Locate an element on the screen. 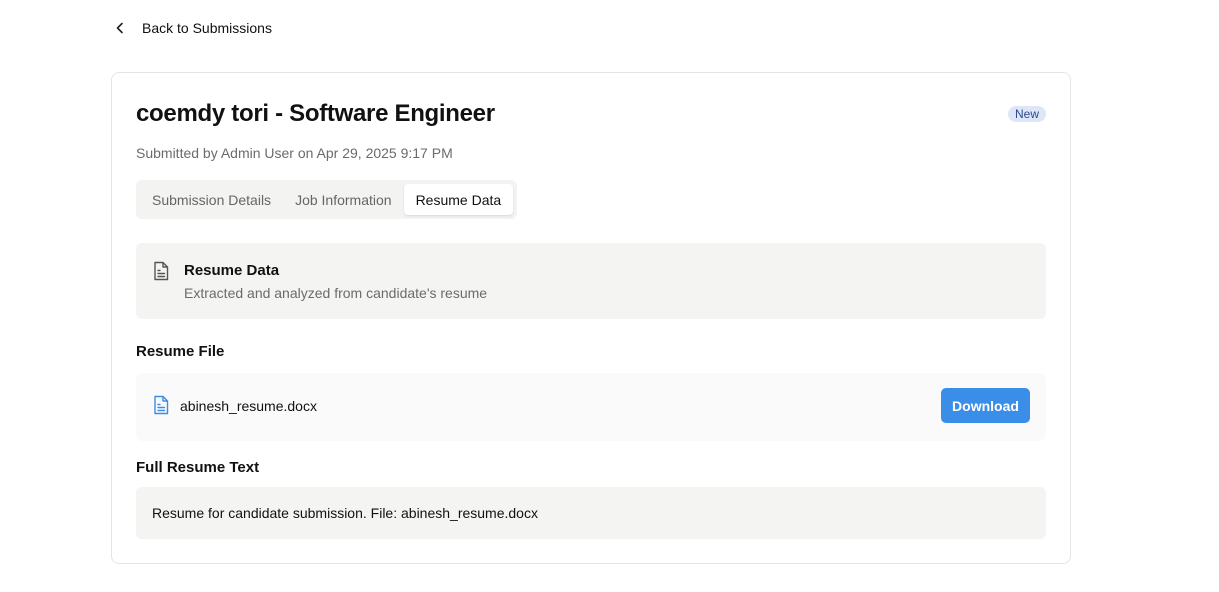 The height and width of the screenshot is (592, 1219). file-icon is located at coordinates (161, 405).